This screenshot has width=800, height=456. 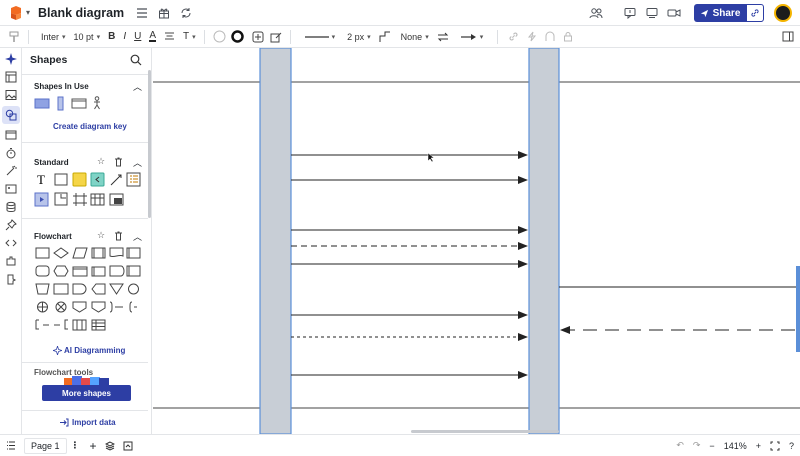 What do you see at coordinates (94, 422) in the screenshot?
I see `import-data-link: Import data` at bounding box center [94, 422].